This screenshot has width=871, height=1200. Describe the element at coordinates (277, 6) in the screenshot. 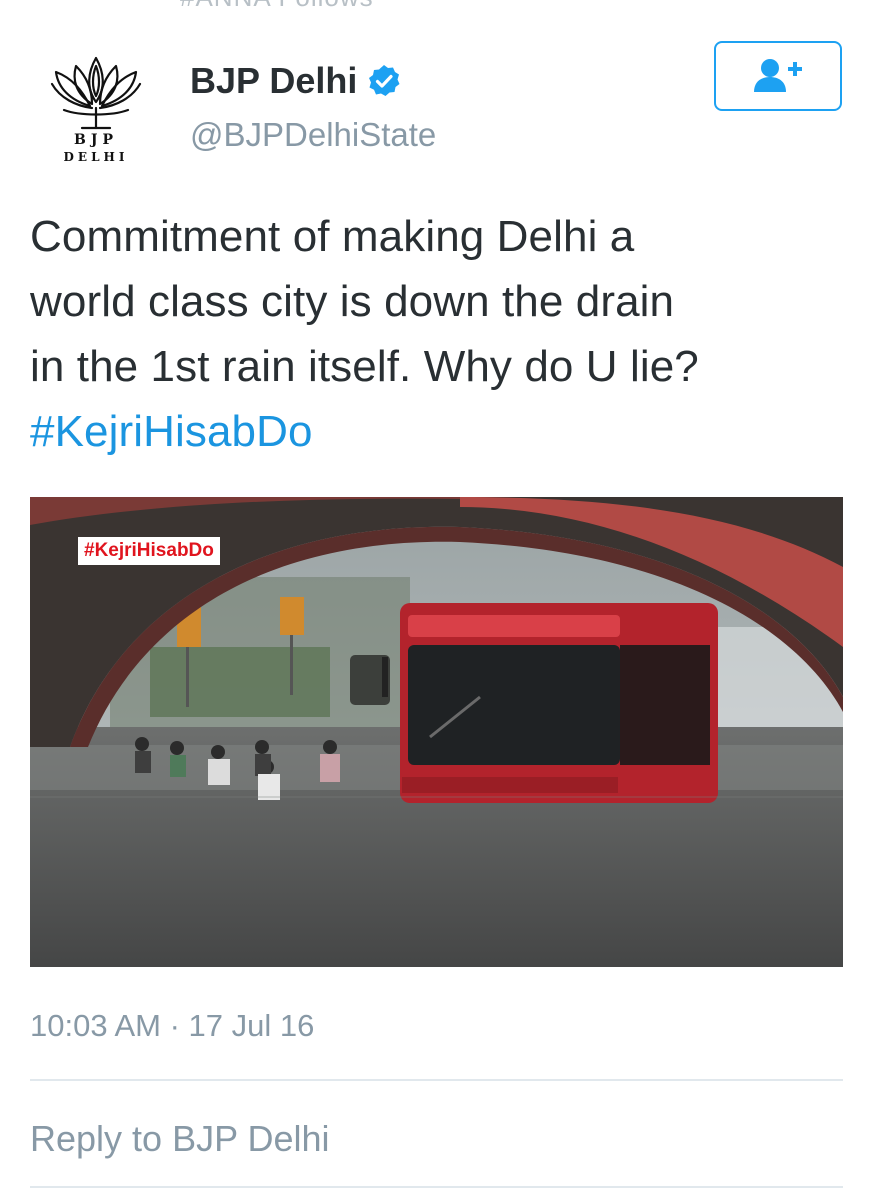

I see `previous-tweet-cut-text: #ANNA Follows` at that location.